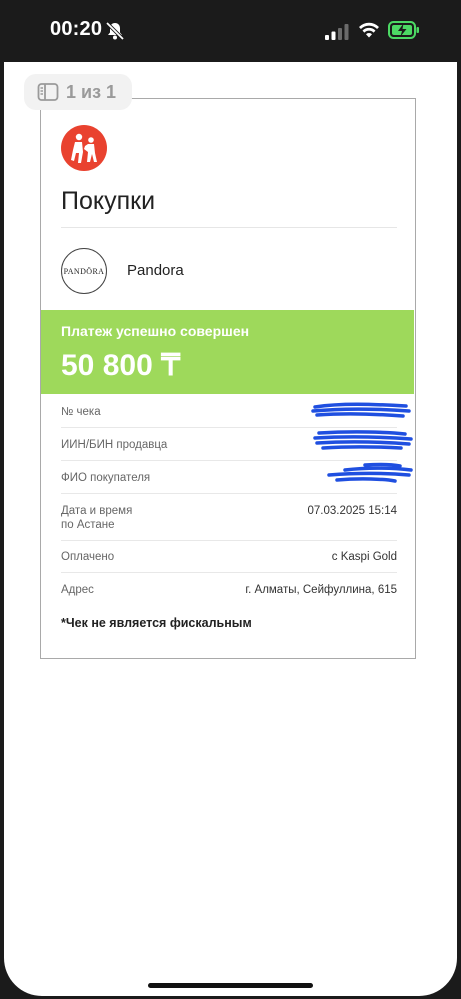 The height and width of the screenshot is (999, 461). Describe the element at coordinates (84, 148) in the screenshot. I see `kaspi-red-logo-icon` at that location.